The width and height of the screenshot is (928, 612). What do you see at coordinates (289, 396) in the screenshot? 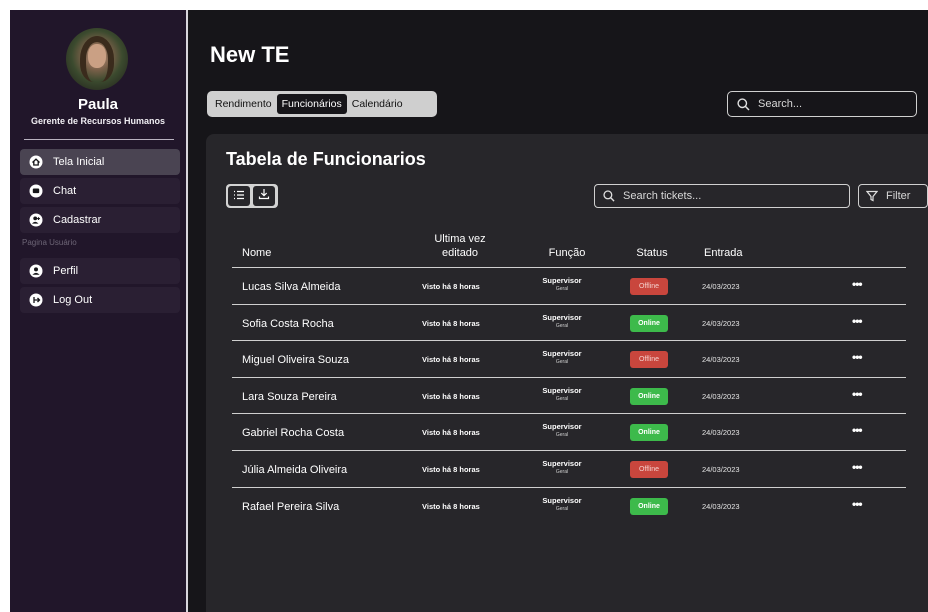
I see `cell-name: Lara Souza Pereira` at bounding box center [289, 396].